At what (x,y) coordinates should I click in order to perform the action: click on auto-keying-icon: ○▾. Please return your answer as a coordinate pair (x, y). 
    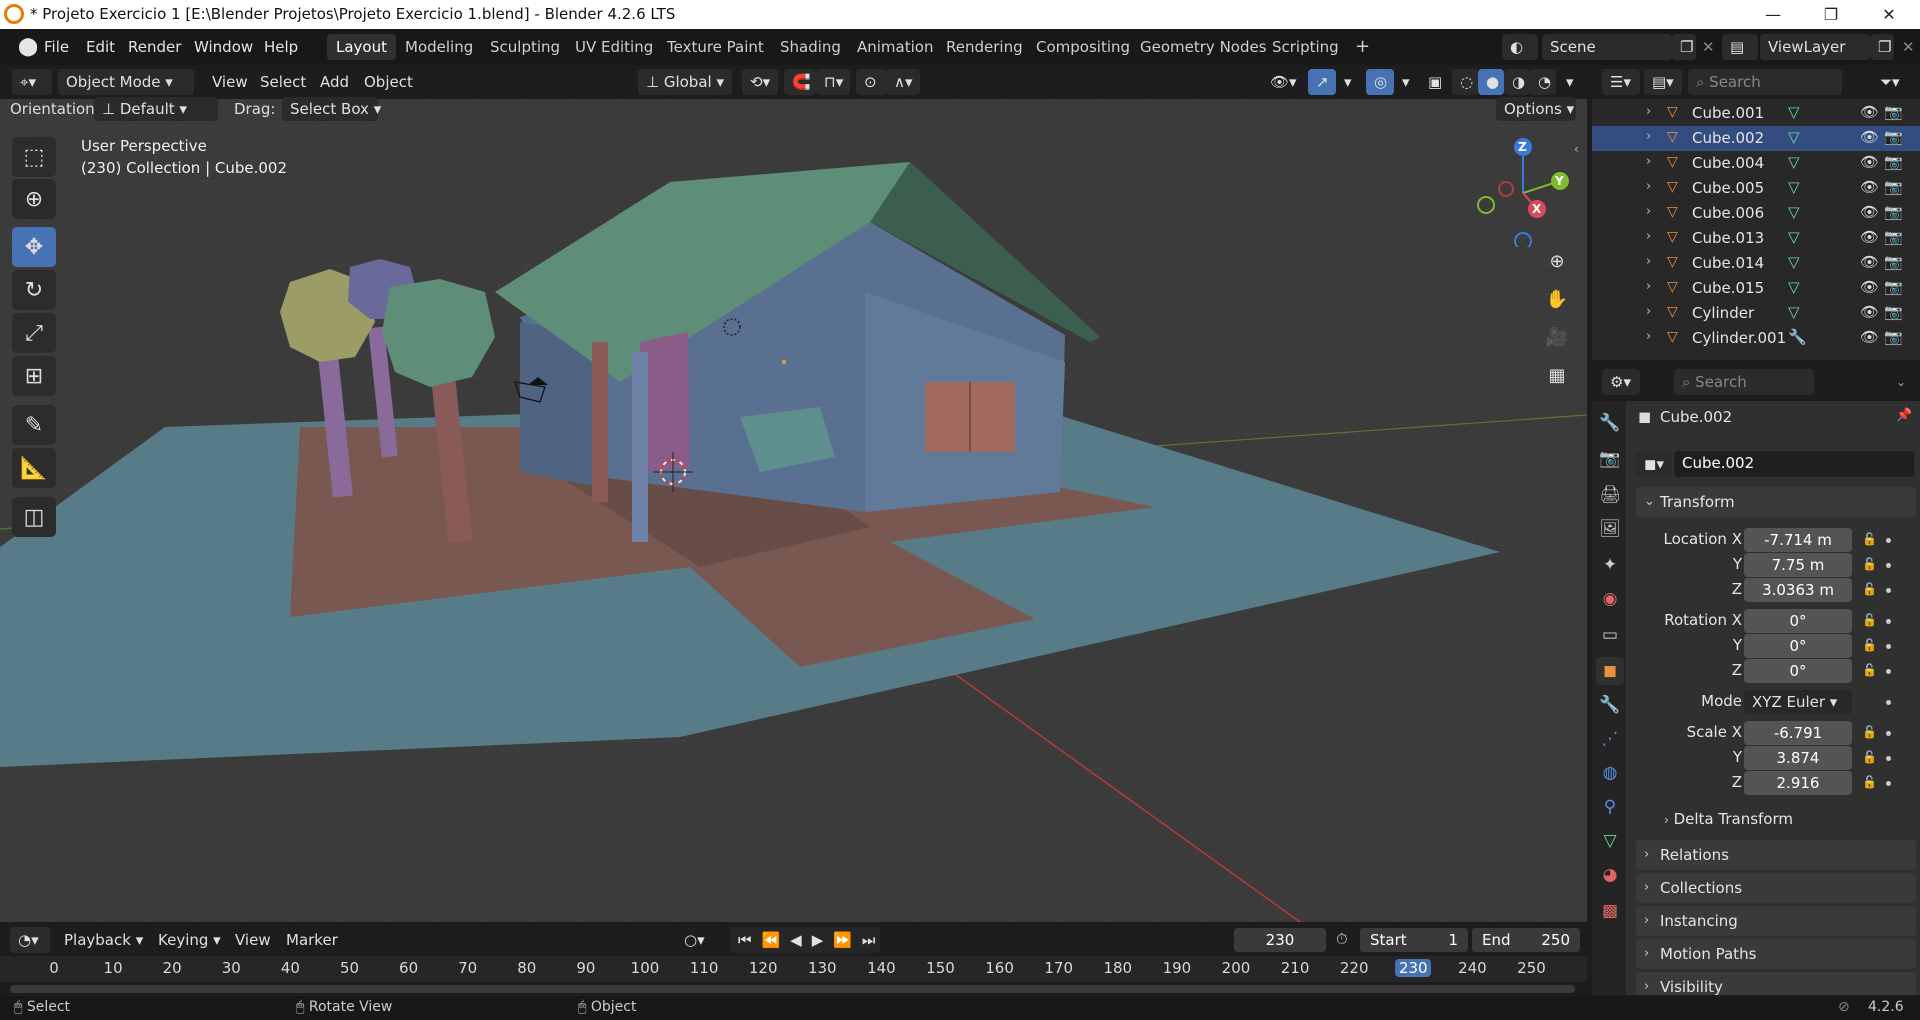
    Looking at the image, I should click on (696, 940).